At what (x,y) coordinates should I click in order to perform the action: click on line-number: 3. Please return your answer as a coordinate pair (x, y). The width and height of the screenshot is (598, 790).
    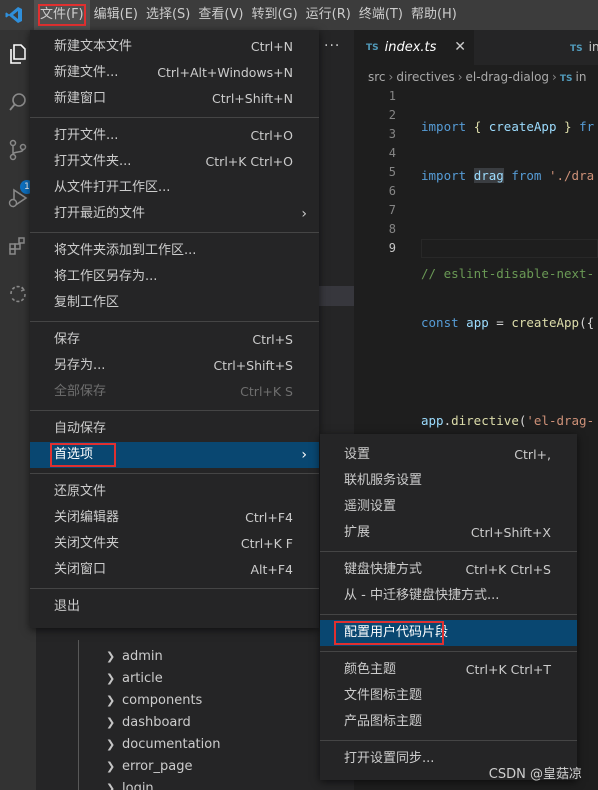
    Looking at the image, I should click on (392, 134).